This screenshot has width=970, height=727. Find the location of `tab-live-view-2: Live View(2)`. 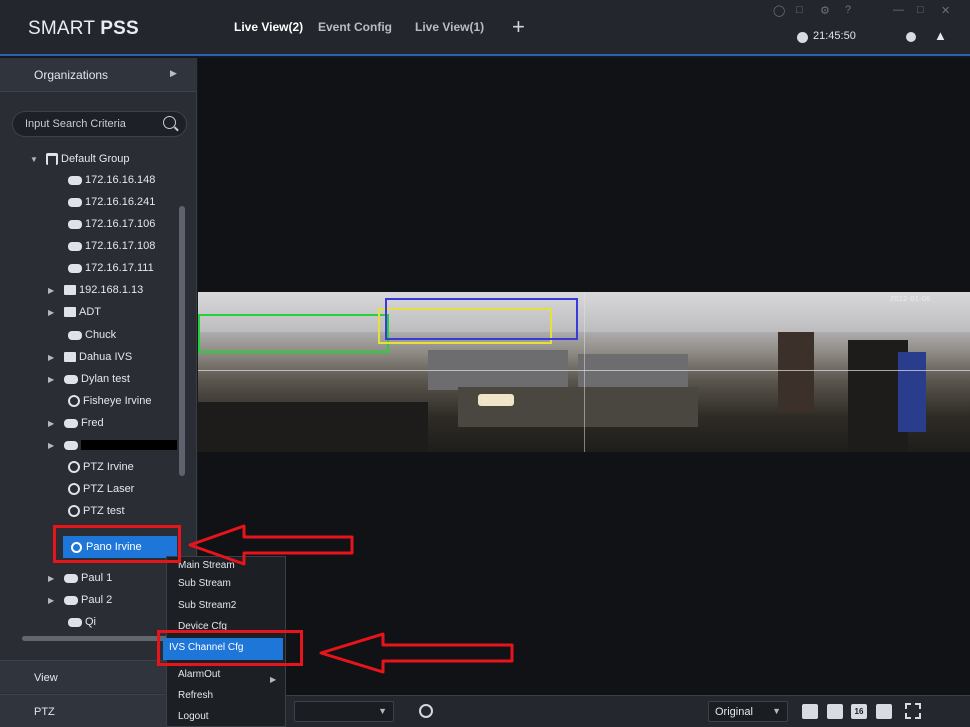

tab-live-view-2: Live View(2) is located at coordinates (268, 27).